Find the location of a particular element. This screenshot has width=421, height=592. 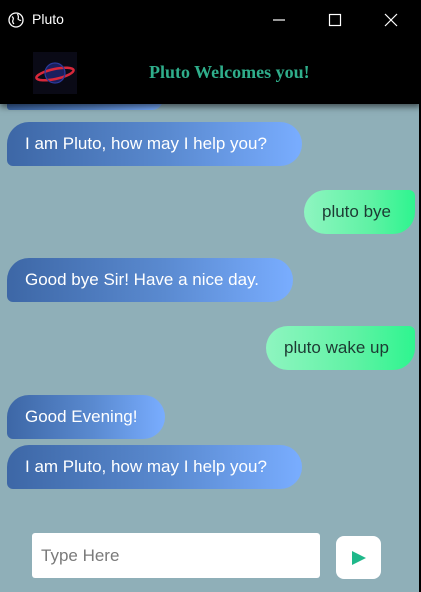

chat-bubble-partial is located at coordinates (85, 107).